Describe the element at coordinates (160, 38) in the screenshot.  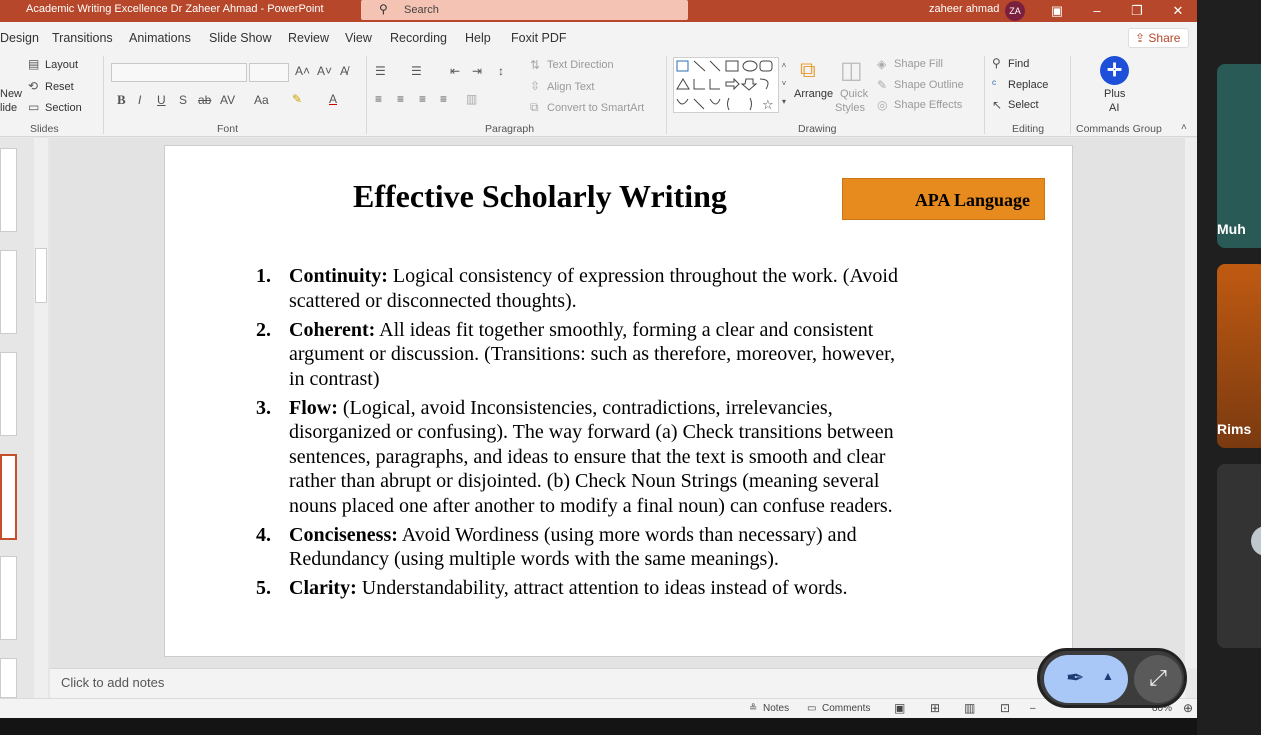
I see `tab-animations: Animations` at that location.